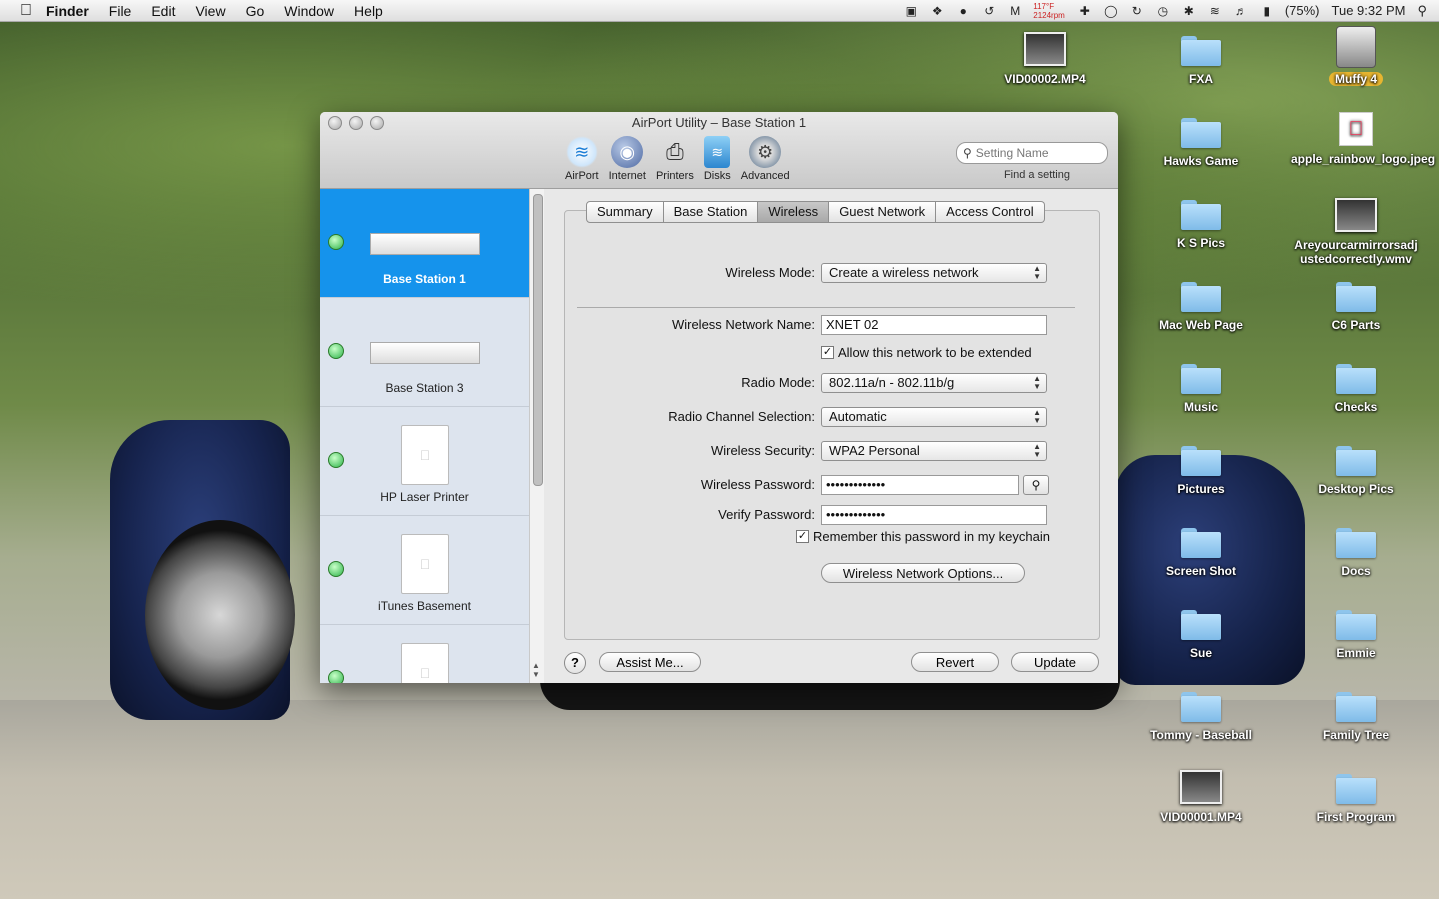 This screenshot has height=899, width=1439. I want to click on skype-icon: ▣, so click(911, 11).